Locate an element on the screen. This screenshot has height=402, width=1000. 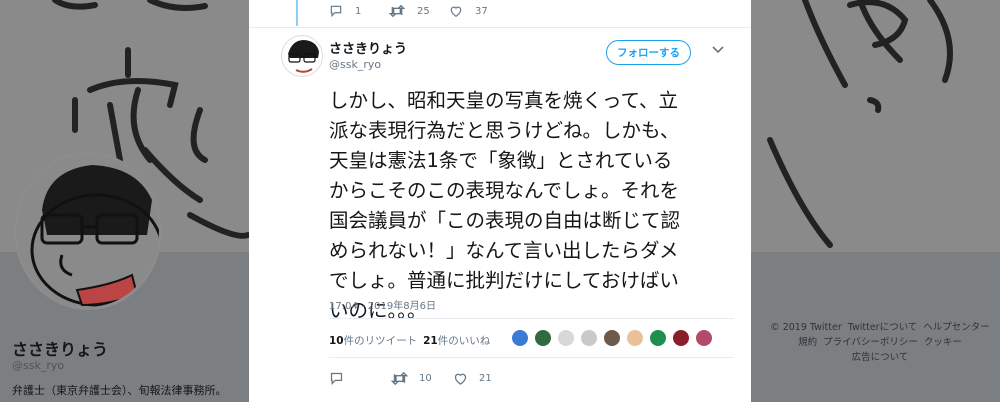
footer-link-privacy: プライバシーポリシー is located at coordinates (870, 342).